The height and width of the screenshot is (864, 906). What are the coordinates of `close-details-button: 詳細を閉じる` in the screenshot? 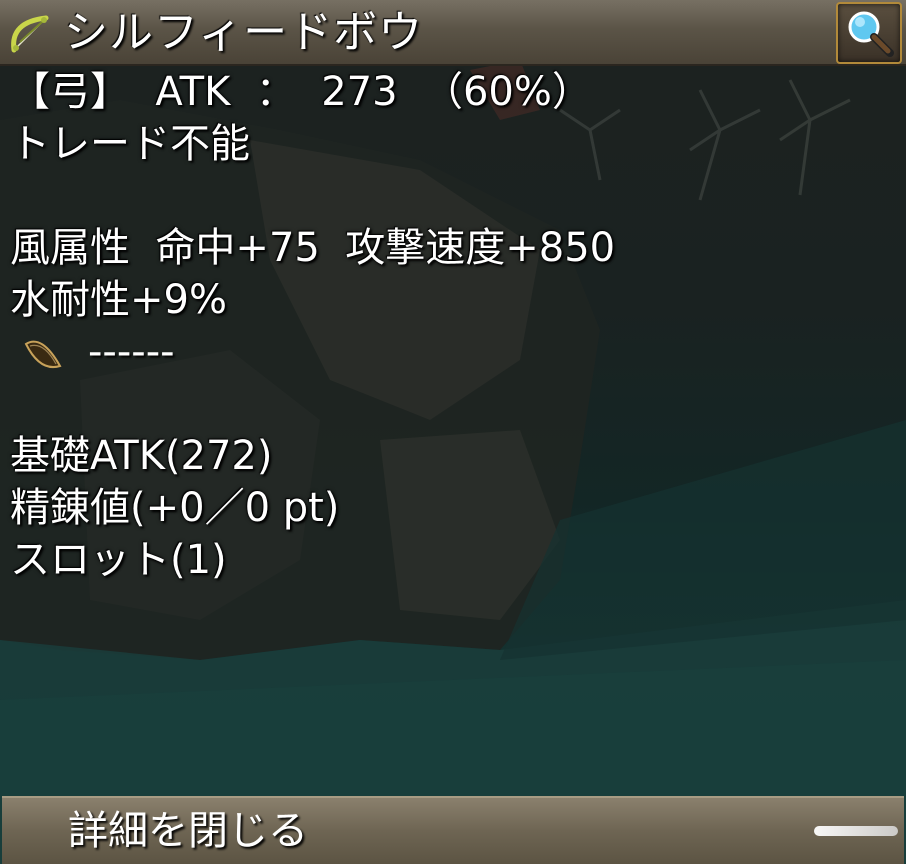 It's located at (453, 830).